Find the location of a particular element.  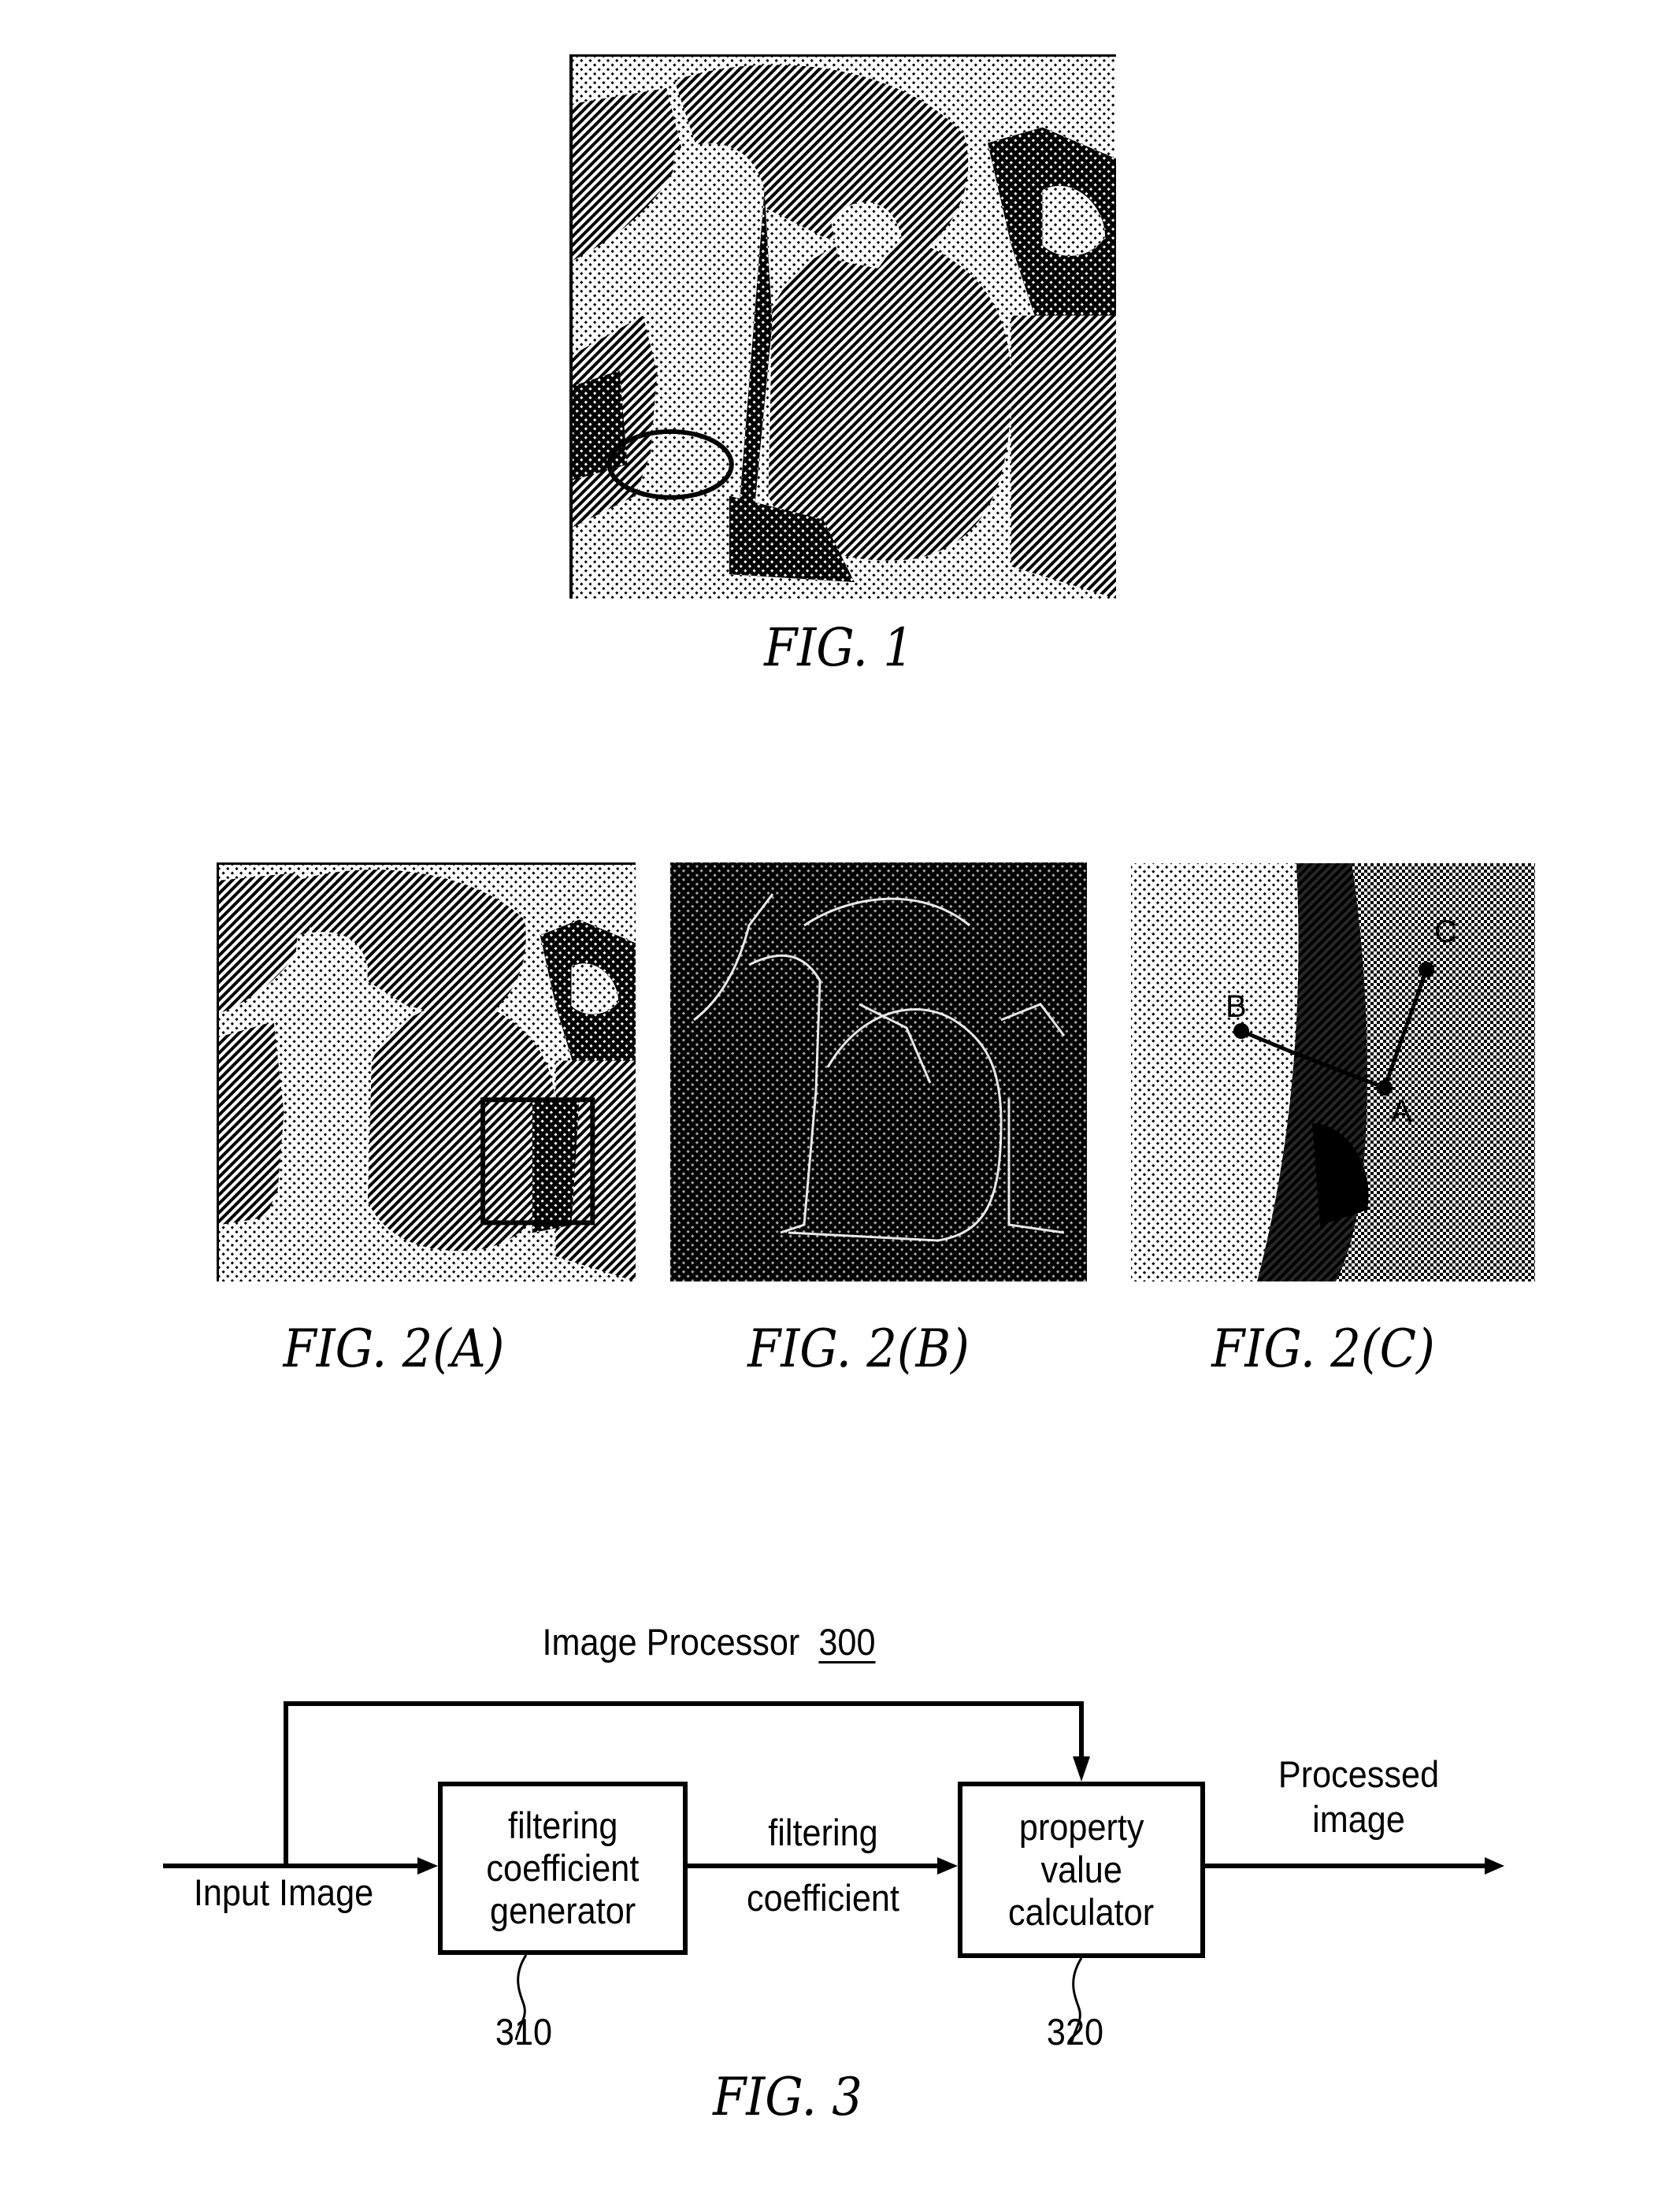

input-image-label: Input Image is located at coordinates (283, 1892).